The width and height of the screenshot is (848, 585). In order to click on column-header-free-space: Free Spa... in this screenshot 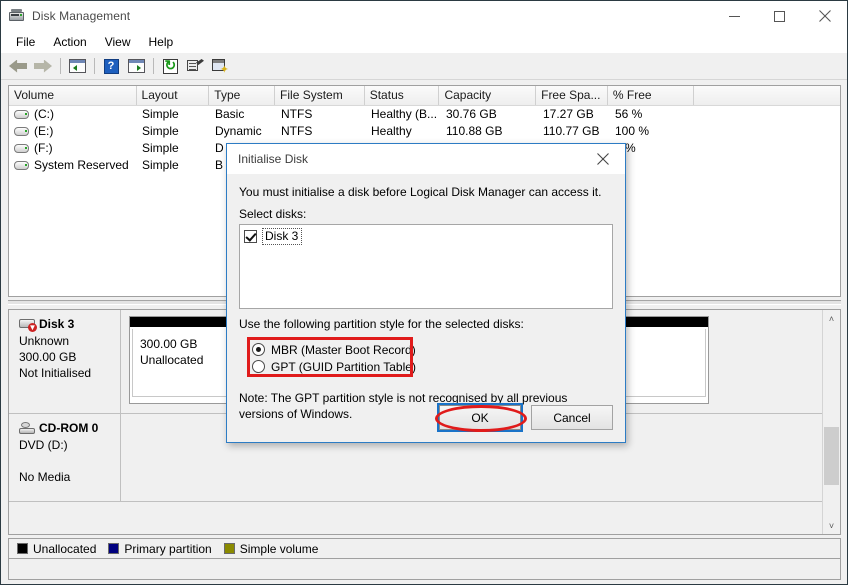, I will do `click(572, 95)`.